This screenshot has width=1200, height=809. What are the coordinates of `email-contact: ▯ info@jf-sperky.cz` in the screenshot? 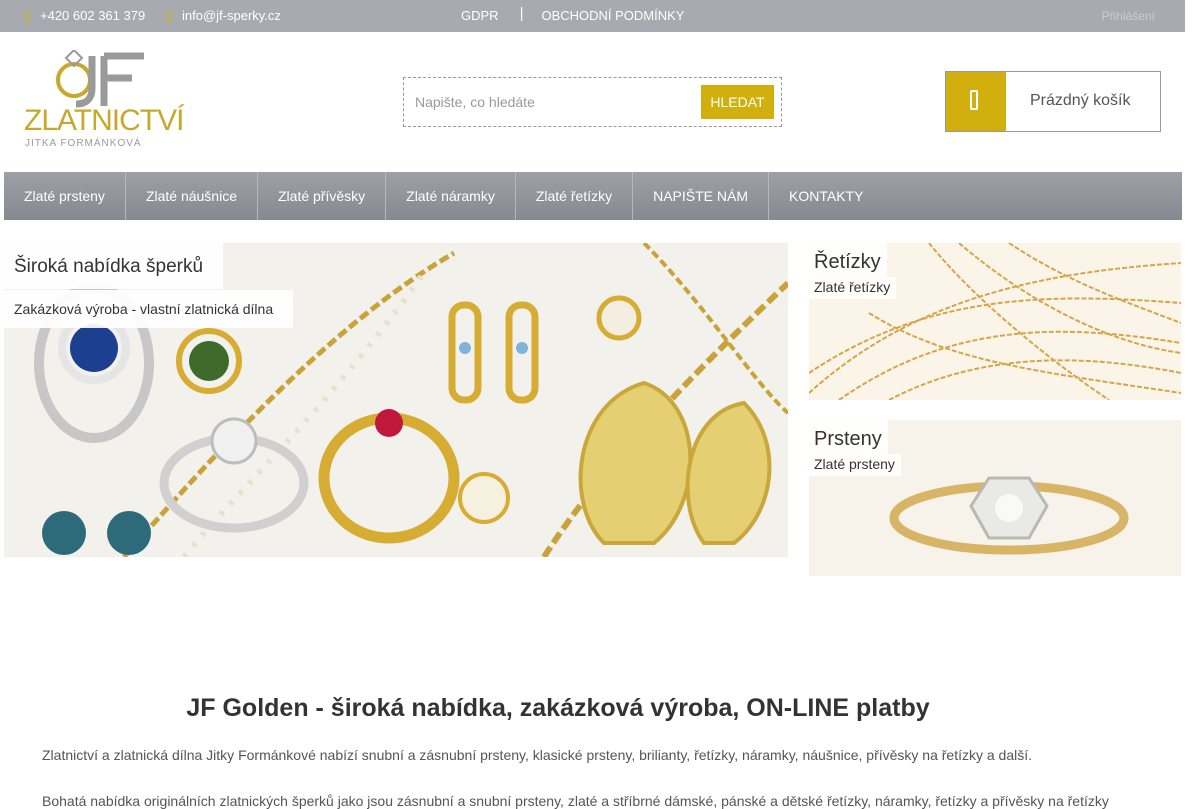 It's located at (222, 15).